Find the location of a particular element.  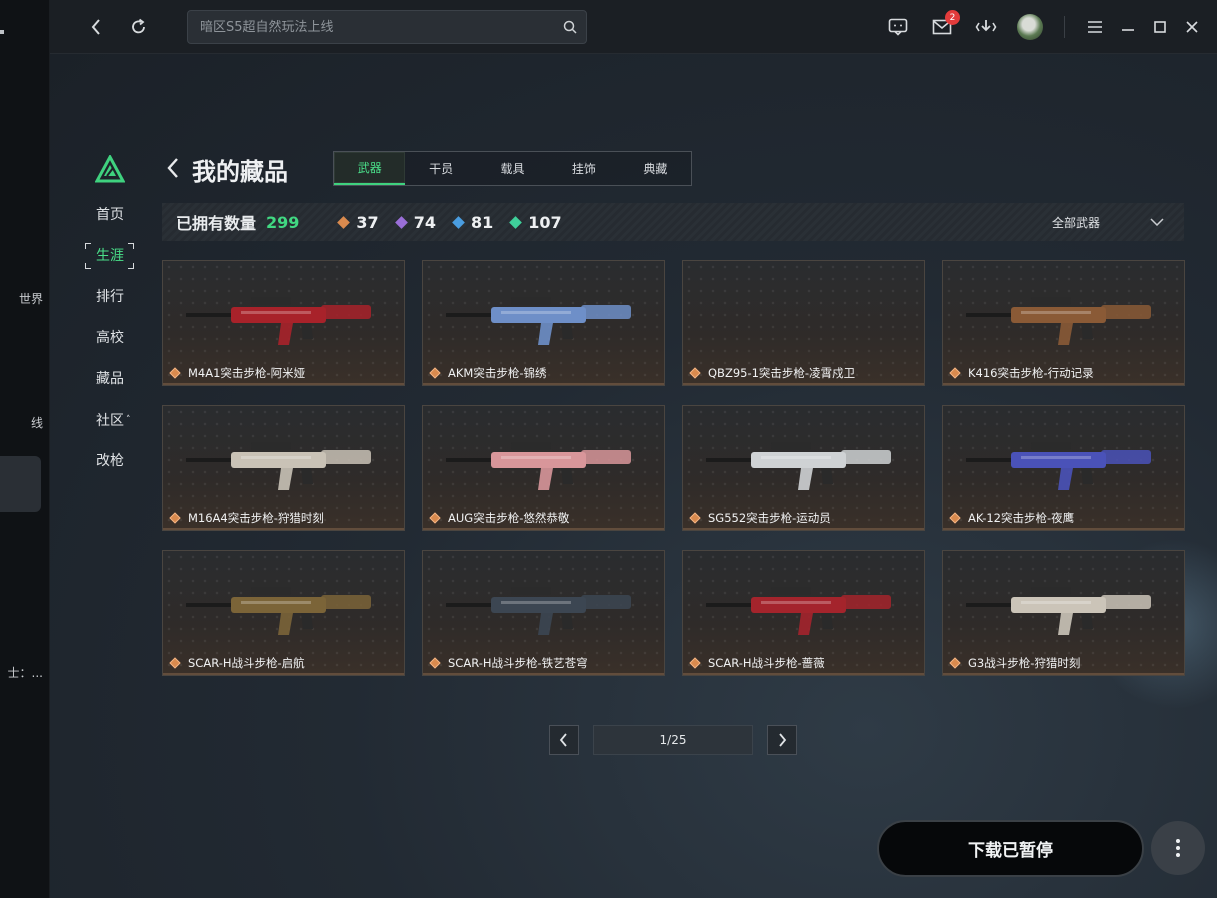

menu-icon is located at coordinates (1095, 27).